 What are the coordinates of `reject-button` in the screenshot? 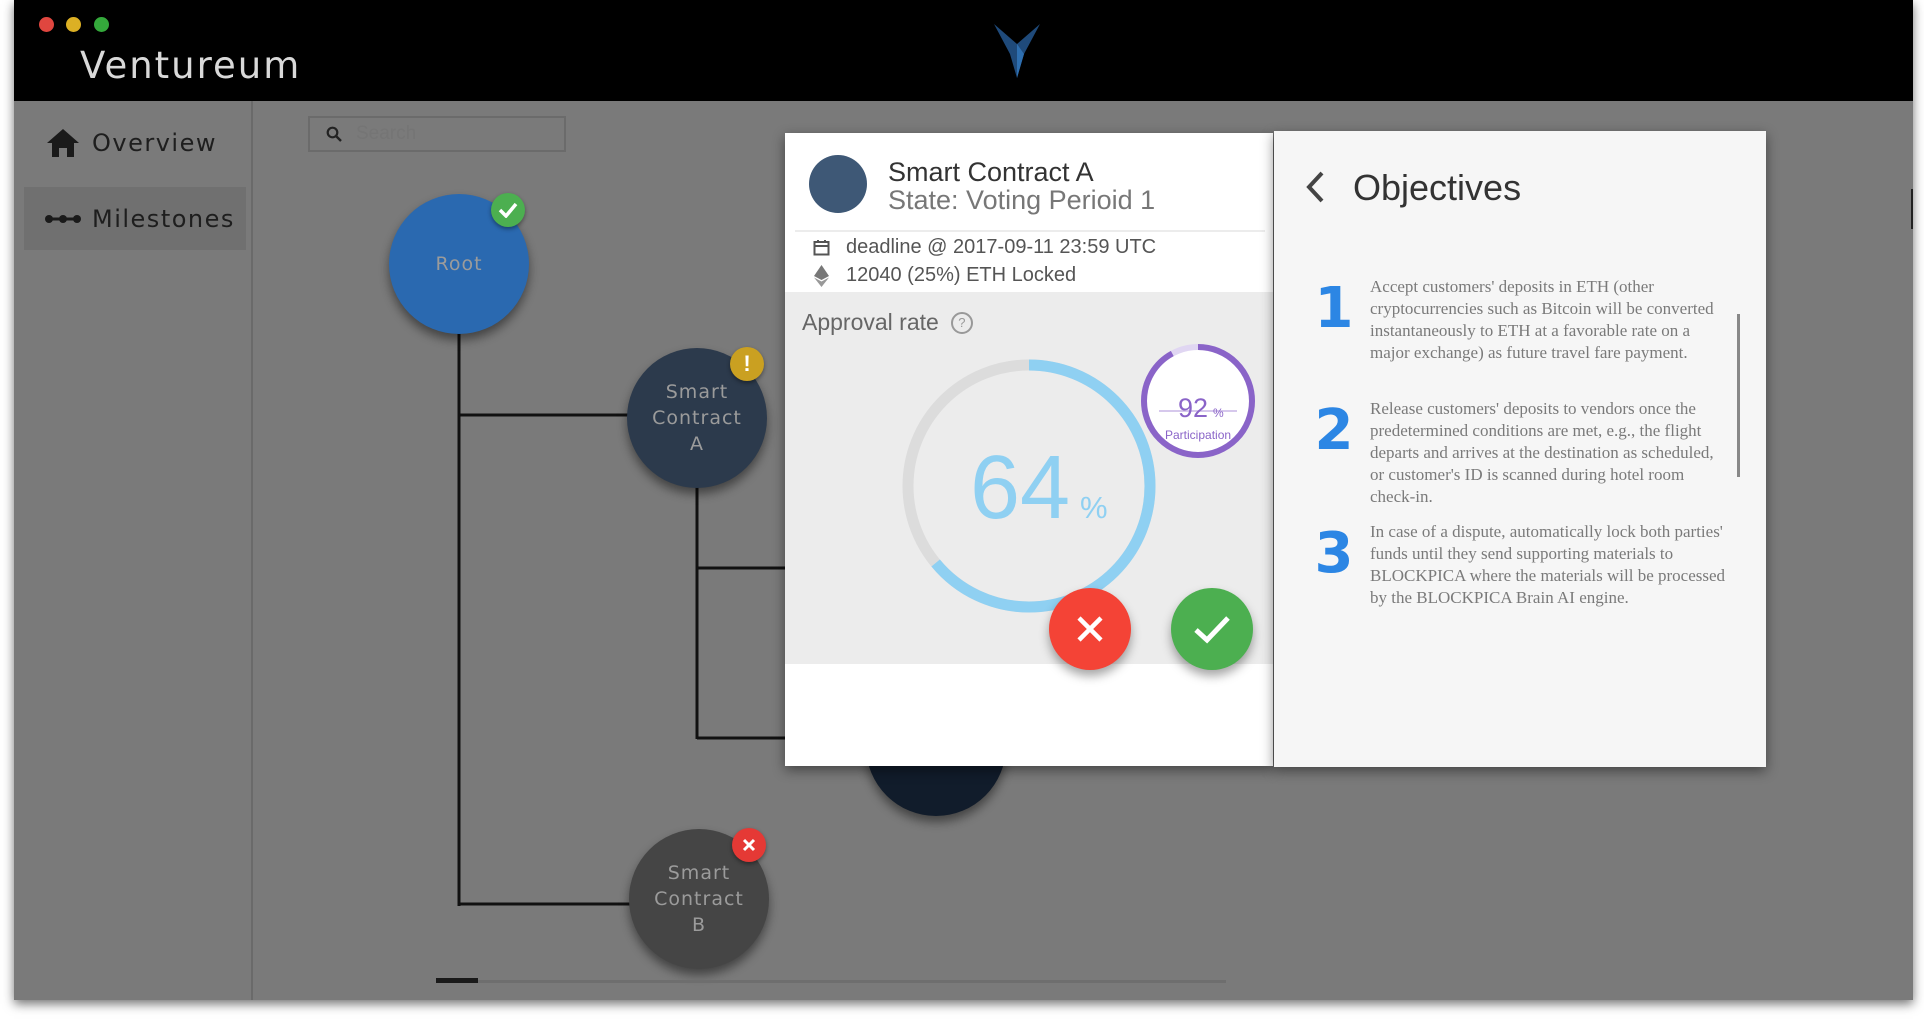 It's located at (1090, 629).